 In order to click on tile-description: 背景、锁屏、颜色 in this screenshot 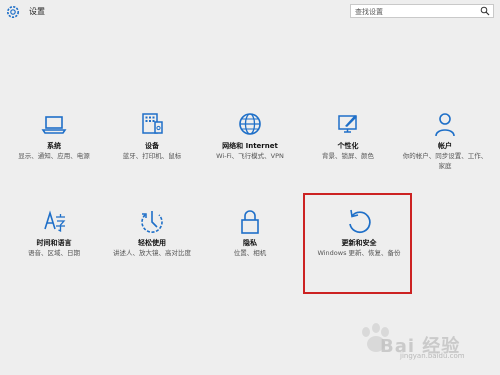, I will do `click(348, 156)`.